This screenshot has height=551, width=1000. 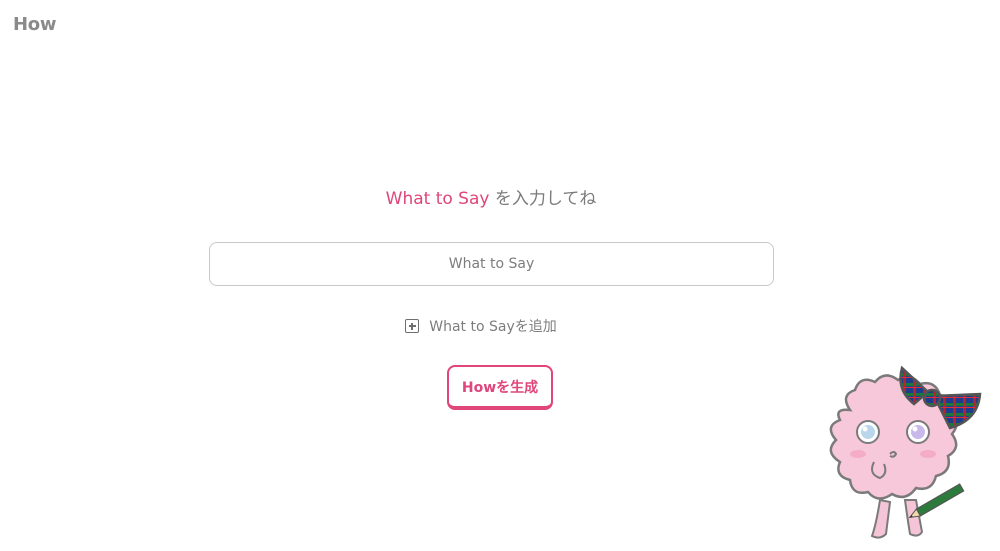 I want to click on page-heading: What to Say を入力してね, so click(x=491, y=196).